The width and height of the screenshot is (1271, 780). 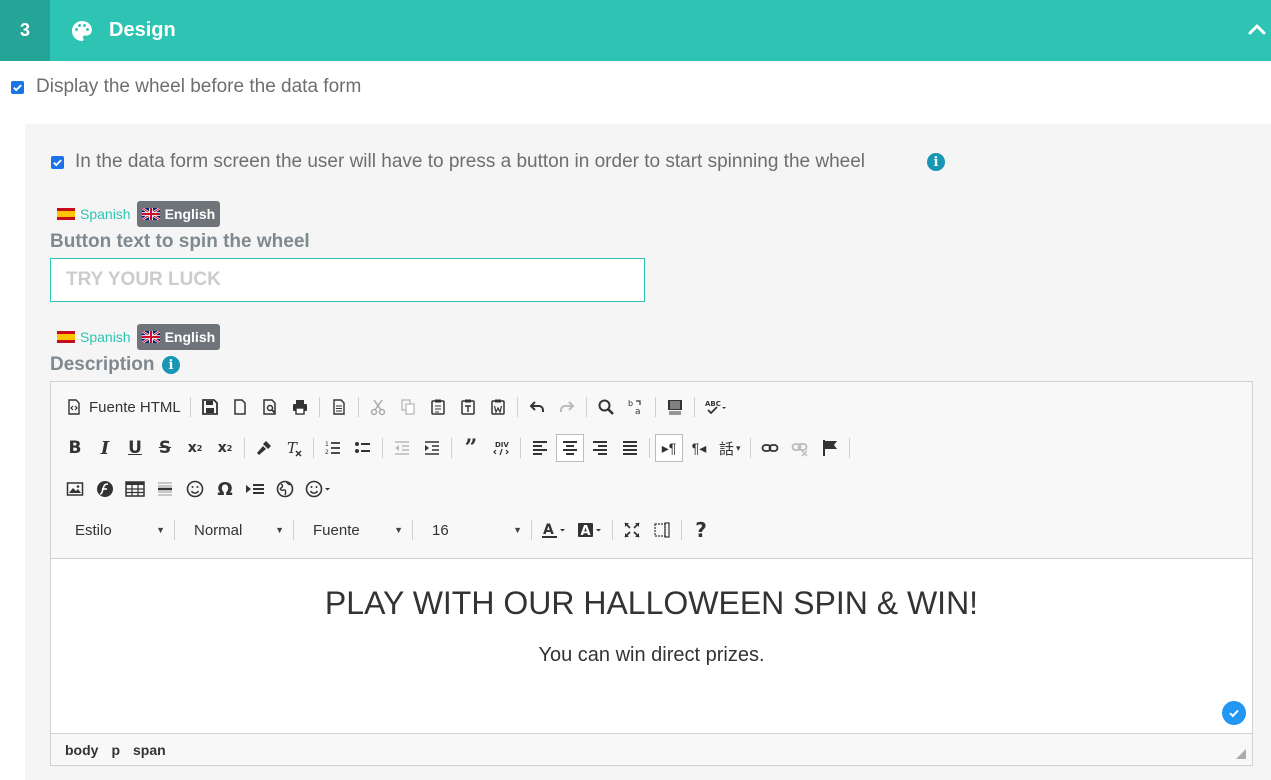 What do you see at coordinates (210, 407) in the screenshot?
I see `save-icon` at bounding box center [210, 407].